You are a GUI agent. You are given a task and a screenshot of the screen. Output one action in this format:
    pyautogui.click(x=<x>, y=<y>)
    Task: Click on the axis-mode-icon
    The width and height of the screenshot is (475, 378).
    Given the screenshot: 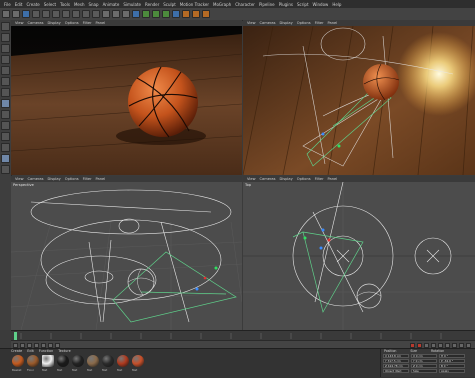 What is the action you would take?
    pyautogui.click(x=5, y=103)
    